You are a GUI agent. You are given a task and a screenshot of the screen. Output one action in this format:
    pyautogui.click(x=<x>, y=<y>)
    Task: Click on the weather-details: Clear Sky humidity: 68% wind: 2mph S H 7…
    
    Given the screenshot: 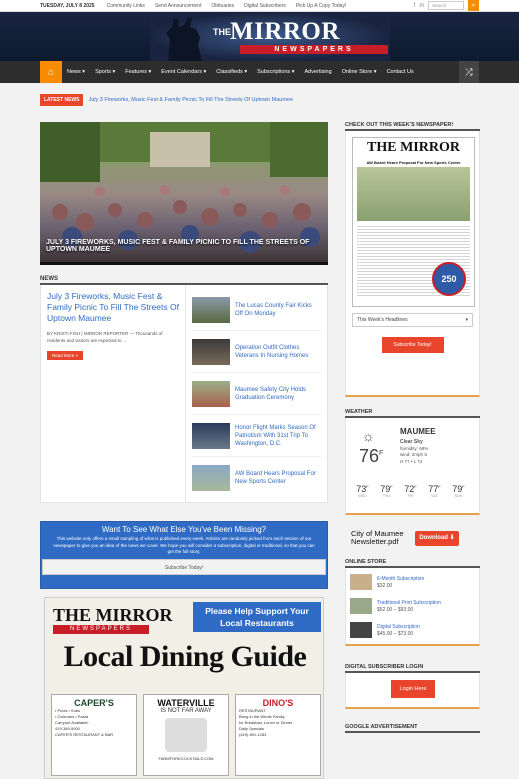 What is the action you would take?
    pyautogui.click(x=414, y=451)
    